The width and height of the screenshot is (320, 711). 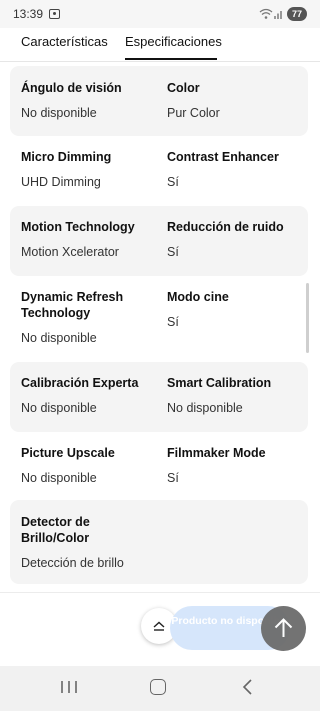 What do you see at coordinates (193, 113) in the screenshot?
I see `spec-value: Pur Color` at bounding box center [193, 113].